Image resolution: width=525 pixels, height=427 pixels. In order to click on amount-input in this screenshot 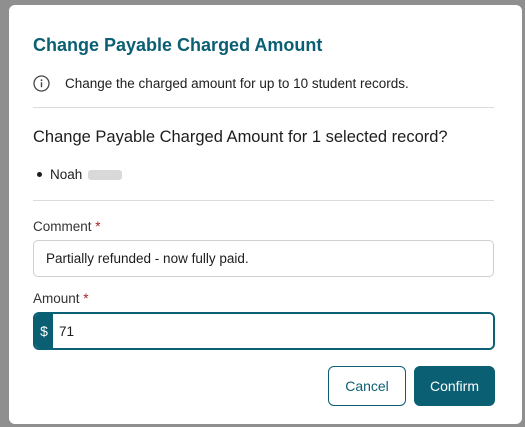, I will do `click(273, 331)`.